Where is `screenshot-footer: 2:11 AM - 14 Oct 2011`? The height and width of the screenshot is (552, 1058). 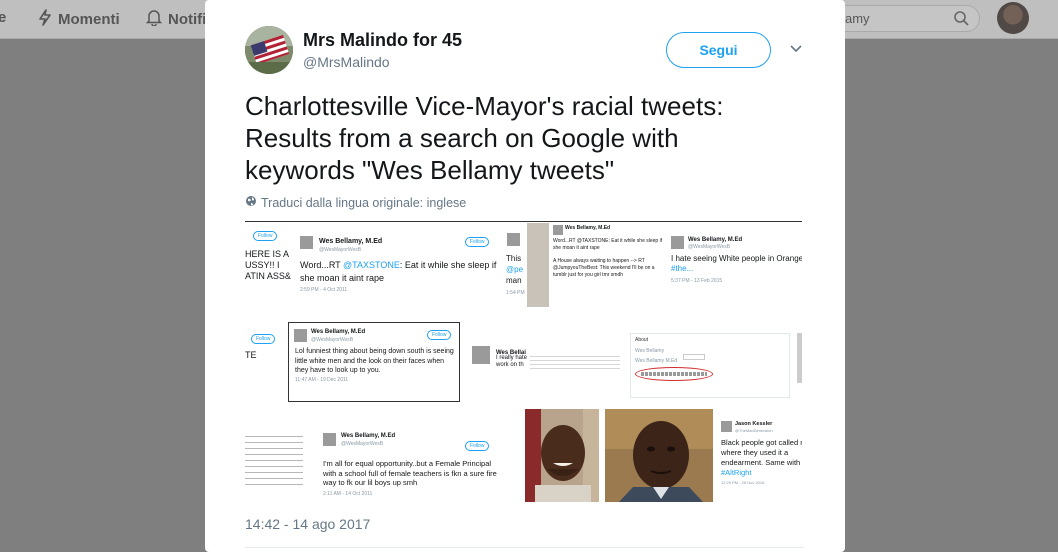
screenshot-footer: 2:11 AM - 14 Oct 2011 is located at coordinates (348, 494).